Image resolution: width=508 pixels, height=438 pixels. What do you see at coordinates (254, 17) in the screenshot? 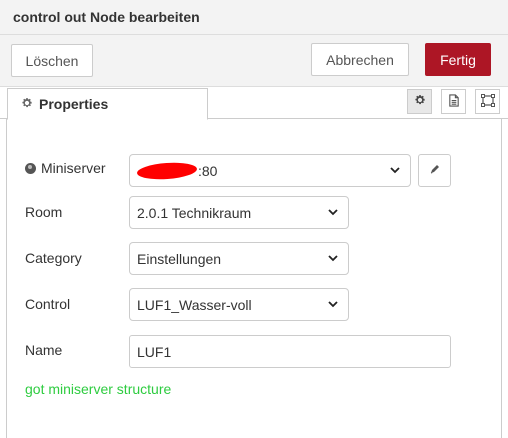
I see `tray-header: control out Node bearbeiten` at bounding box center [254, 17].